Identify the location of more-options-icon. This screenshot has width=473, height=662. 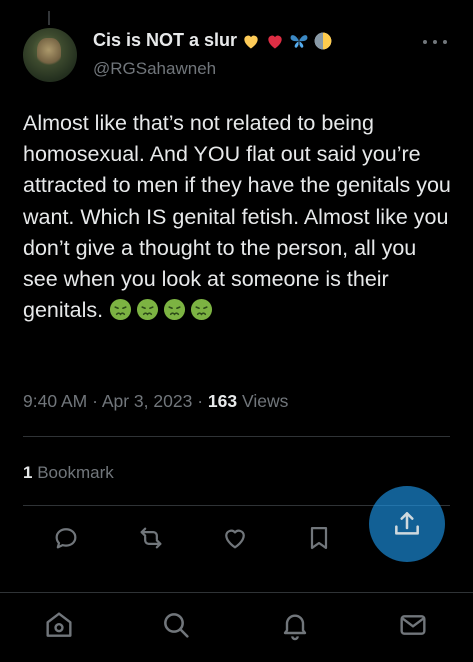
(435, 42).